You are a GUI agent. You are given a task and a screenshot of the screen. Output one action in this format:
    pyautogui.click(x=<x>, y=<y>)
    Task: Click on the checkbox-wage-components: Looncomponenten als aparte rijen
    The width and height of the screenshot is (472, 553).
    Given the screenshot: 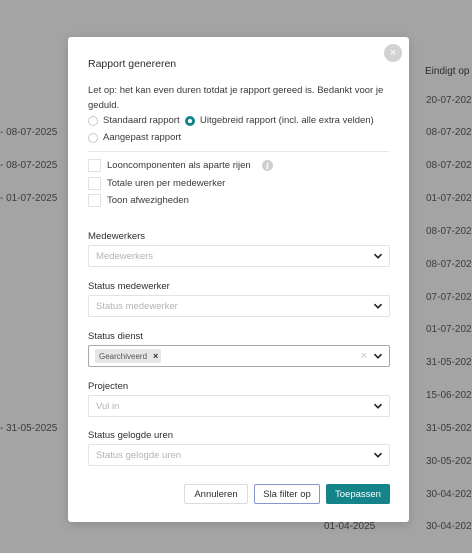 What is the action you would take?
    pyautogui.click(x=169, y=165)
    